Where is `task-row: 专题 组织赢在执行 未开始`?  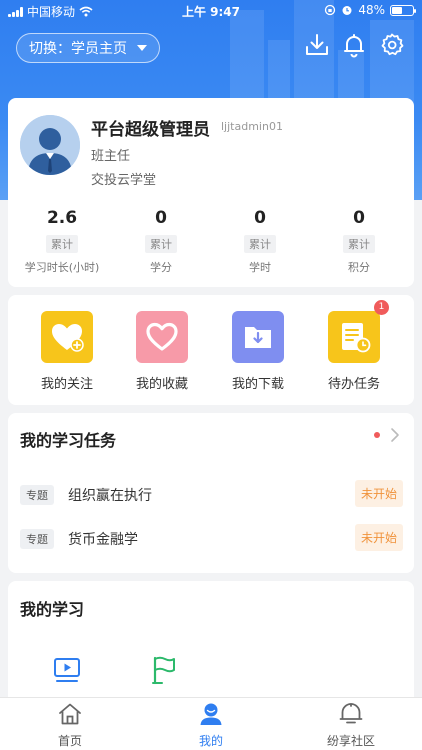
task-row: 专题 组织赢在执行 未开始 is located at coordinates (211, 494).